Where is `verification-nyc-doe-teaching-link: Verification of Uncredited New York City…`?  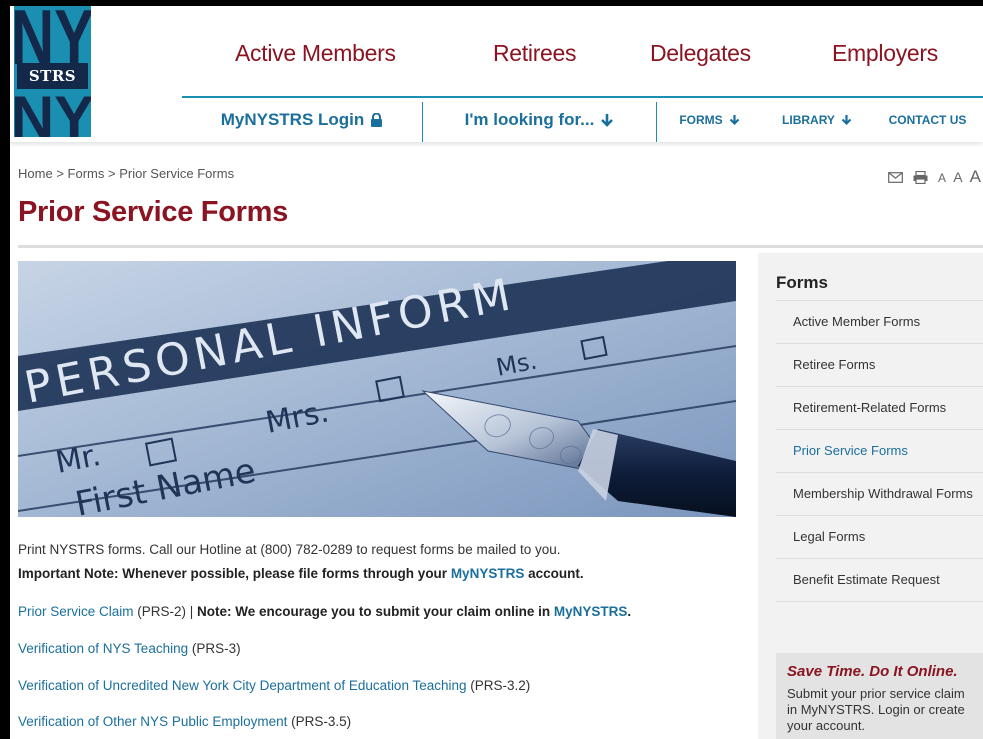 verification-nyc-doe-teaching-link: Verification of Uncredited New York City… is located at coordinates (242, 685).